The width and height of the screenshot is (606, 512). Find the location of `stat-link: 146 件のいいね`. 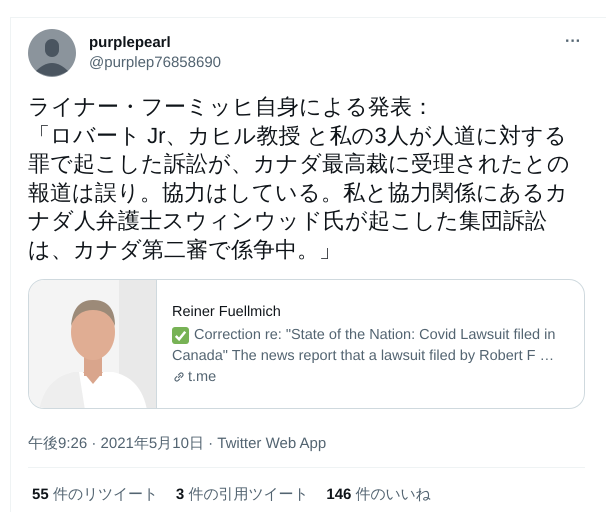

stat-link: 146 件のいいね is located at coordinates (378, 494).